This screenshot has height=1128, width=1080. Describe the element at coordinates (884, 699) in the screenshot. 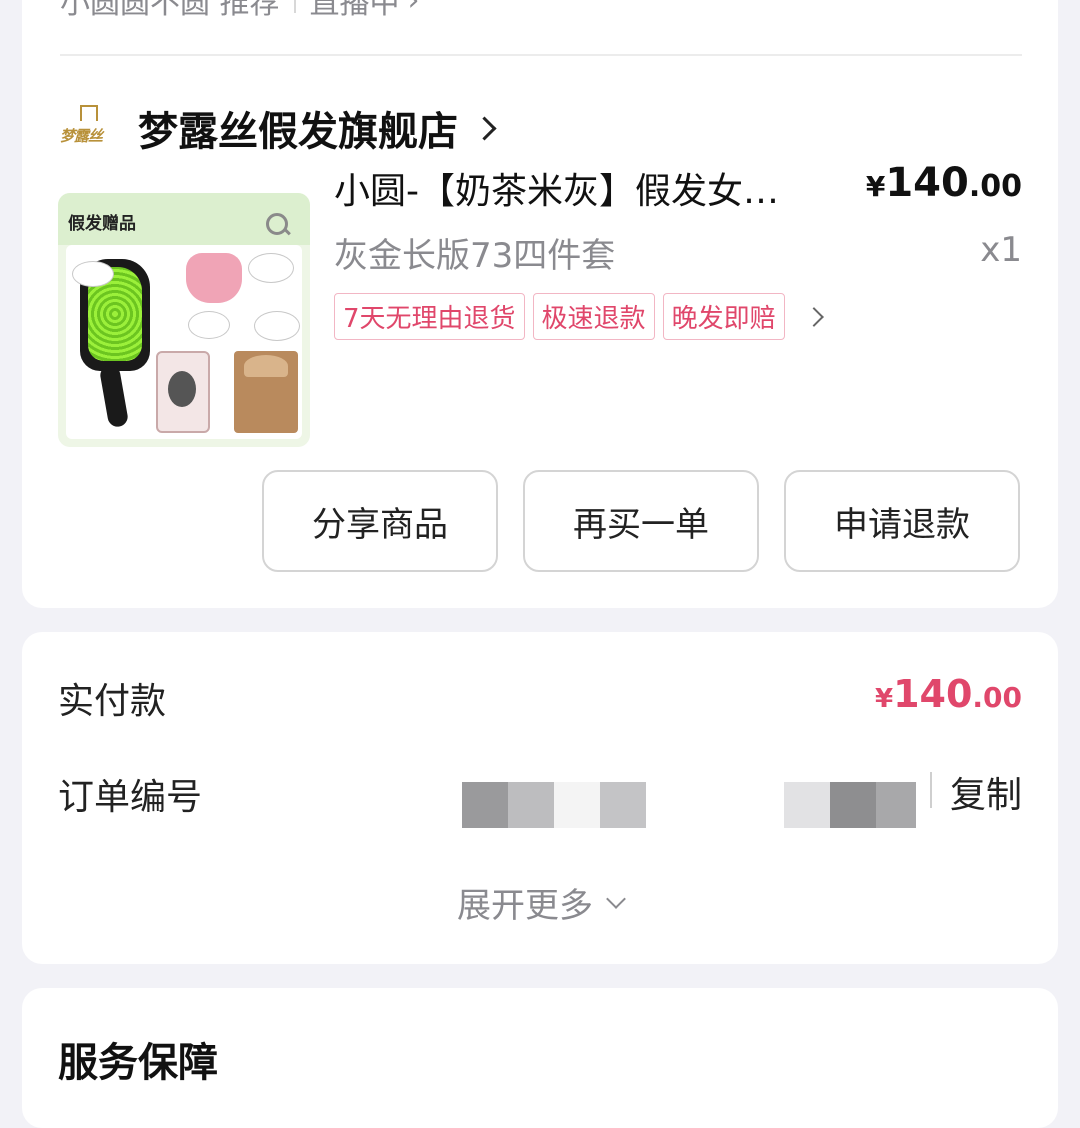

I see `paid-currency: ¥` at that location.